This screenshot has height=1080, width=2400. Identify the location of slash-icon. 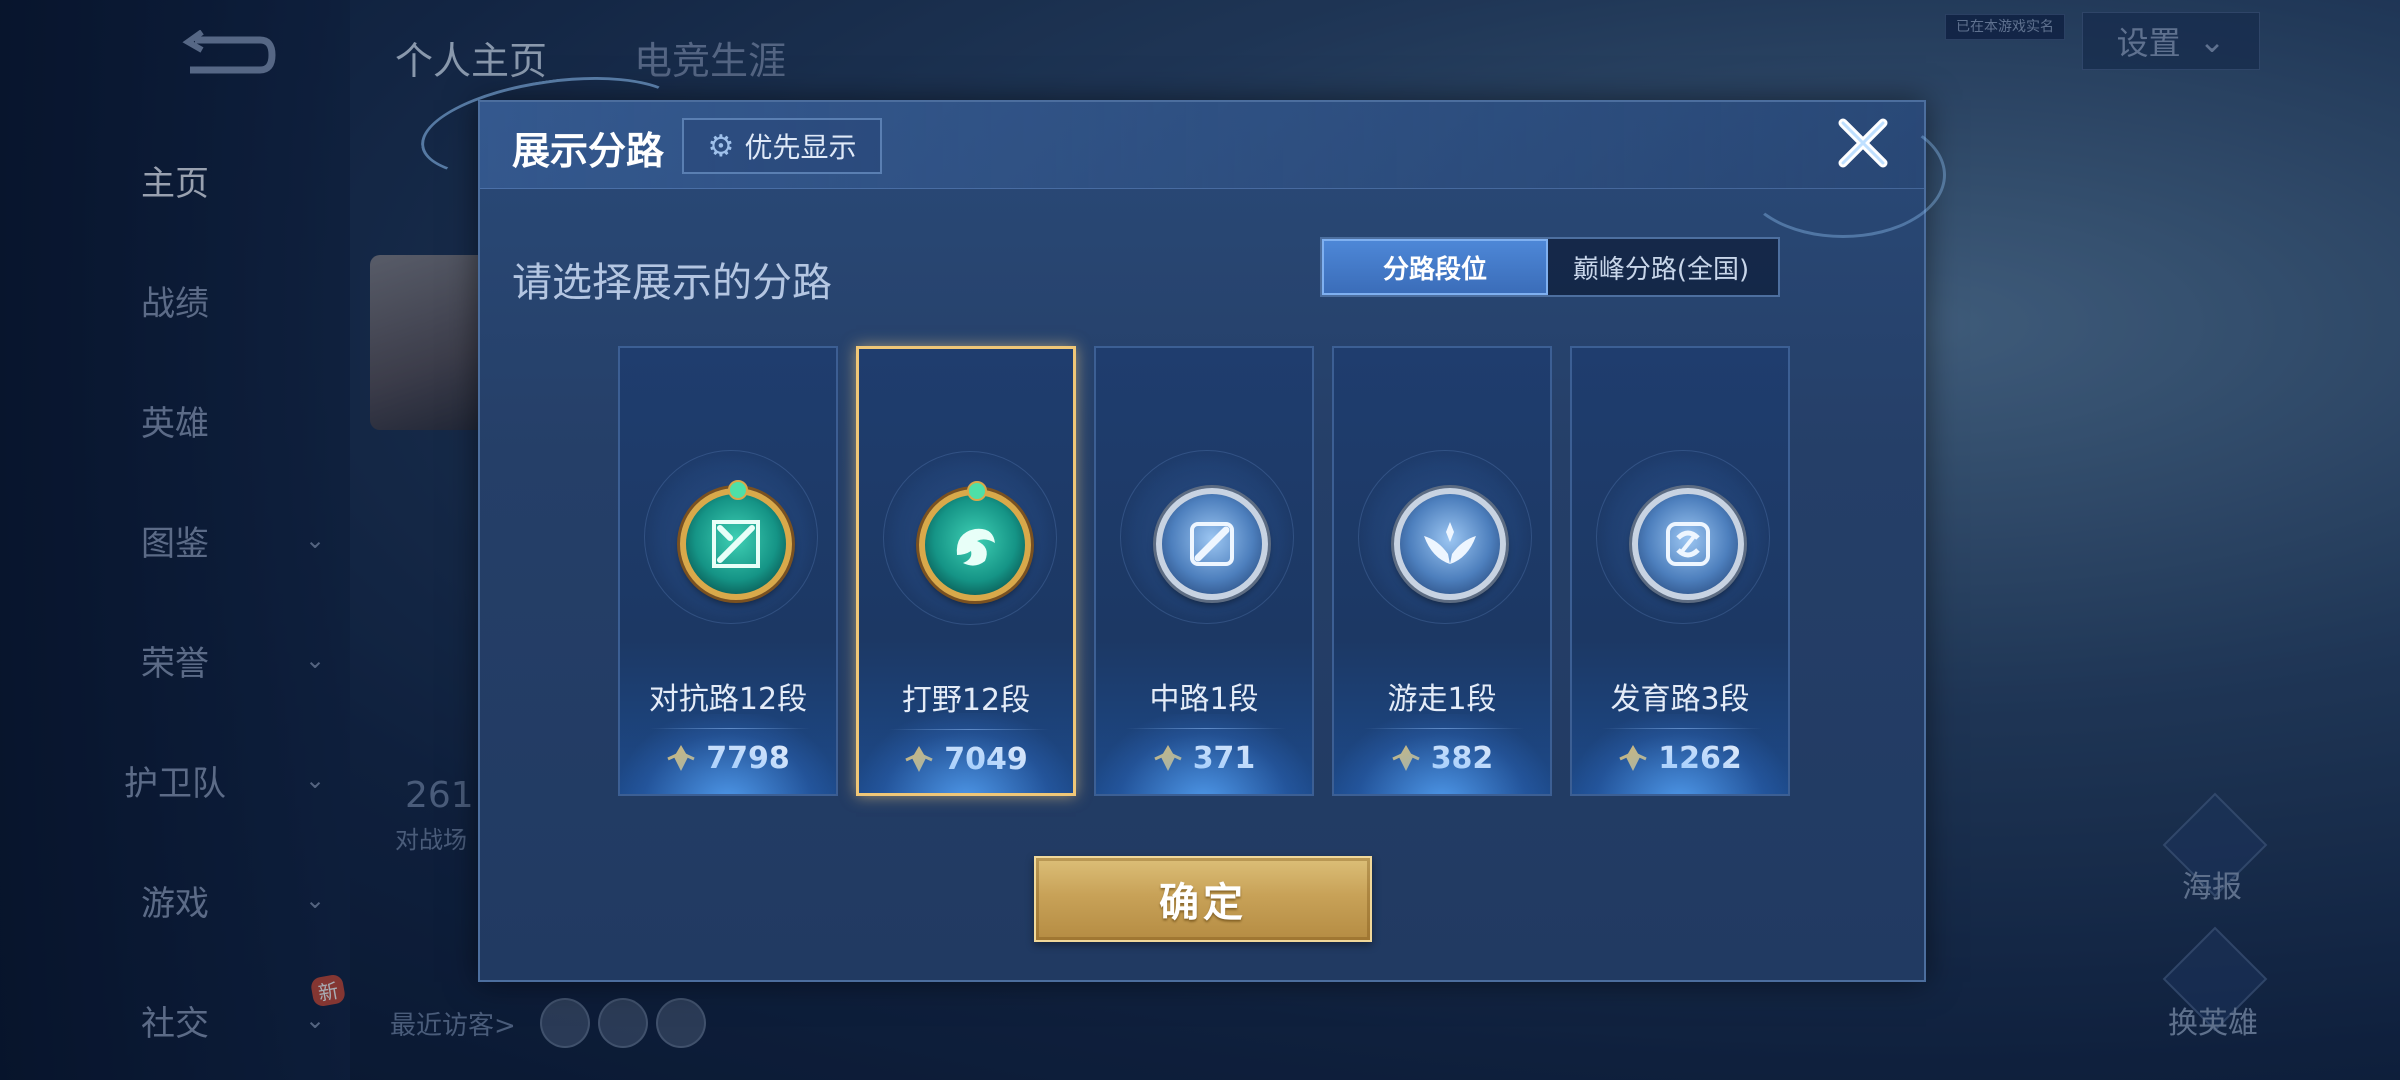
(1212, 544).